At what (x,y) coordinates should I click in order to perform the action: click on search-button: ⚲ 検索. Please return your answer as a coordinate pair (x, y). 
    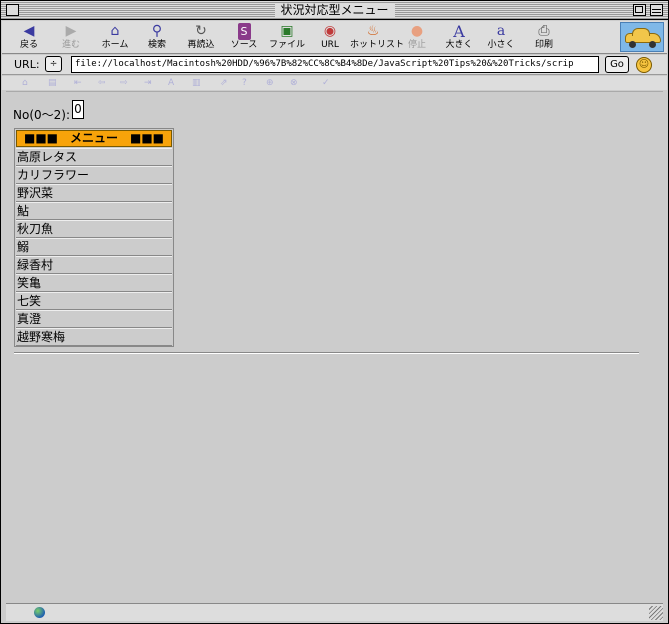
    Looking at the image, I should click on (157, 38).